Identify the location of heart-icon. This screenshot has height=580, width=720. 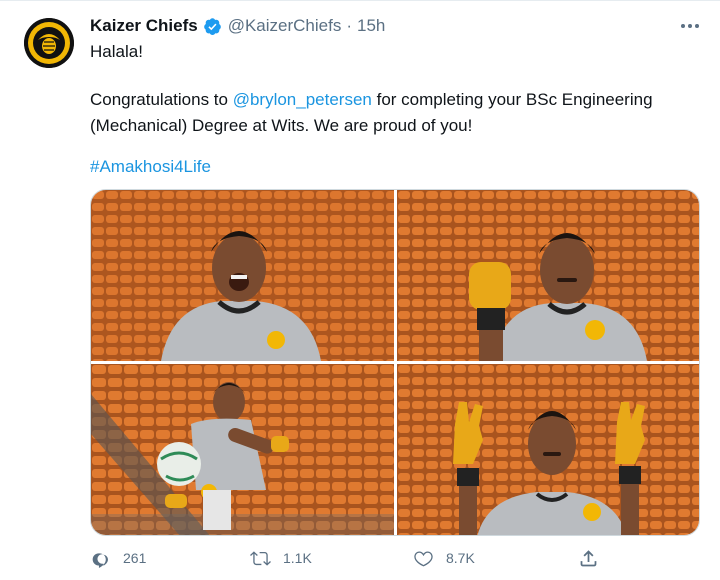
(423, 558).